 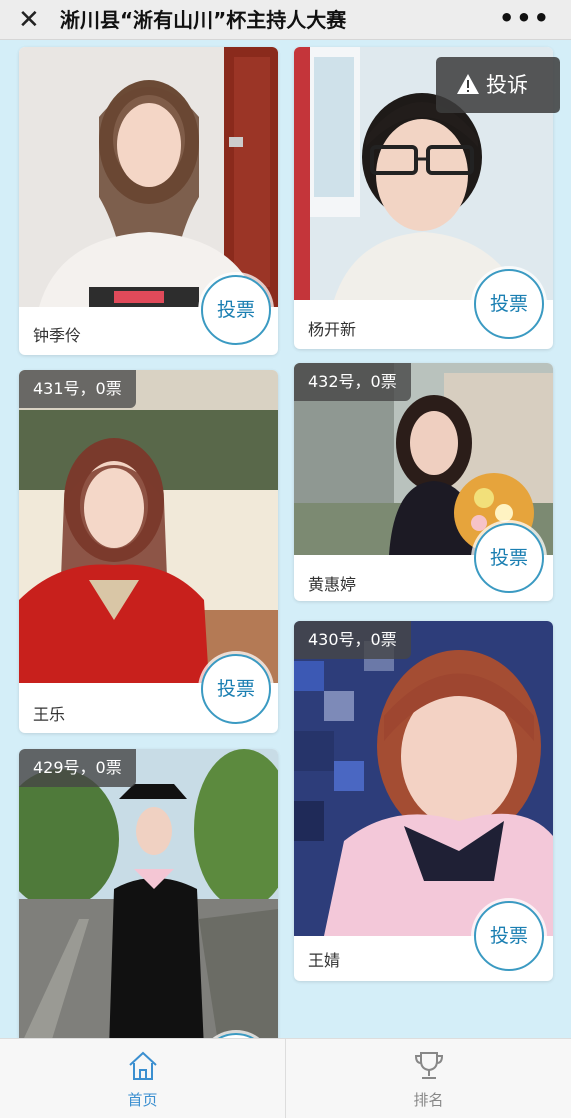 I want to click on contestant-card: 430号，0票 王婧 投票, so click(x=423, y=801).